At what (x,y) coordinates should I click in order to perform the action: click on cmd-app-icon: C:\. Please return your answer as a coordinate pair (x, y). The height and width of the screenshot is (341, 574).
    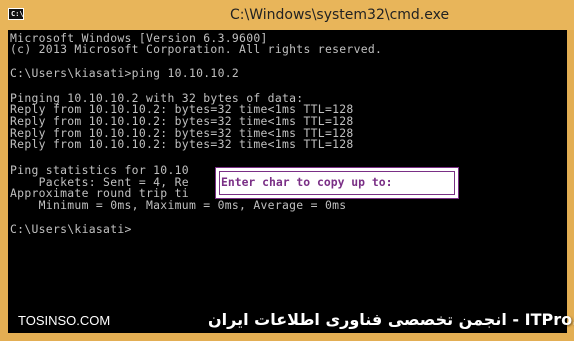
    Looking at the image, I should click on (16, 14).